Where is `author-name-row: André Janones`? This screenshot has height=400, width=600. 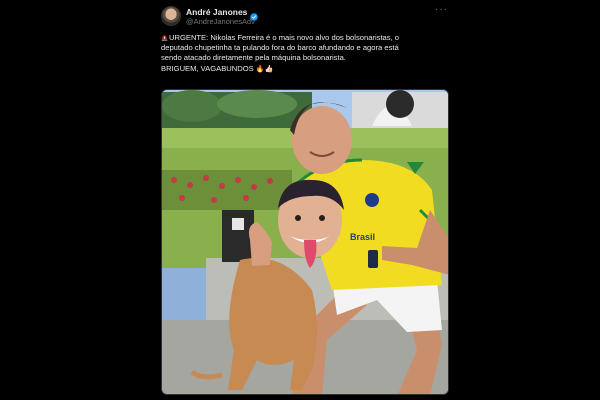 author-name-row: André Janones is located at coordinates (222, 13).